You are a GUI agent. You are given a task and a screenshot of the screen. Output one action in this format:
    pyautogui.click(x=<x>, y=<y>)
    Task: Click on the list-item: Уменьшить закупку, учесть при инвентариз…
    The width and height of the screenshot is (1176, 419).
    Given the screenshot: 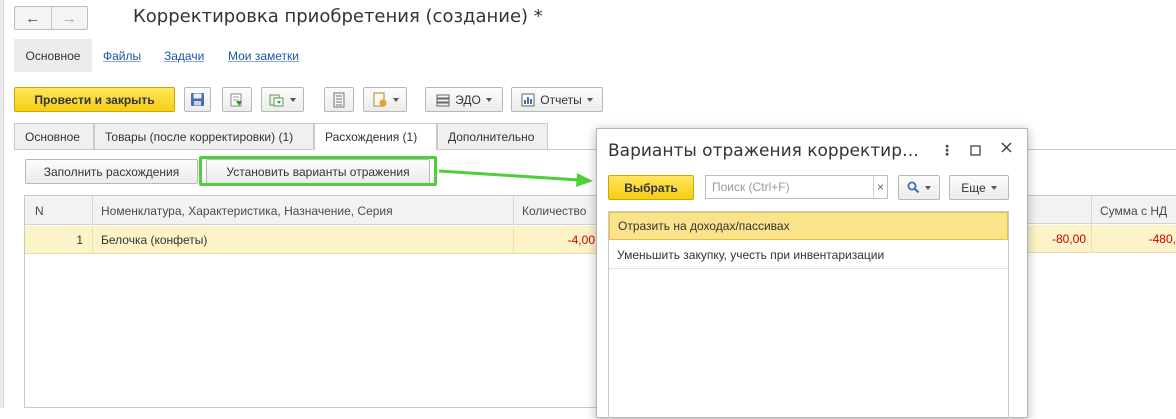 What is the action you would take?
    pyautogui.click(x=808, y=255)
    